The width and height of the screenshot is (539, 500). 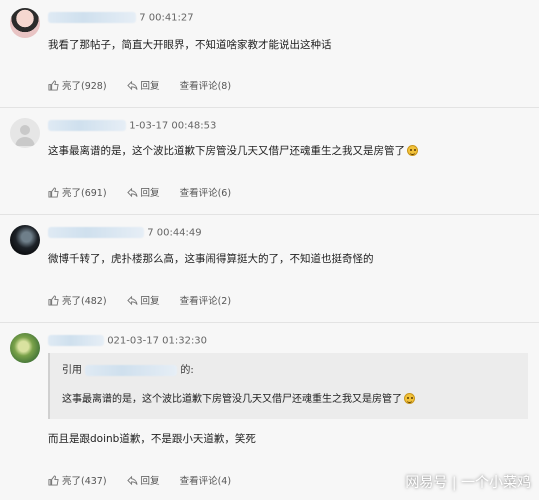 What do you see at coordinates (84, 86) in the screenshot?
I see `like-label: 亮了(928)` at bounding box center [84, 86].